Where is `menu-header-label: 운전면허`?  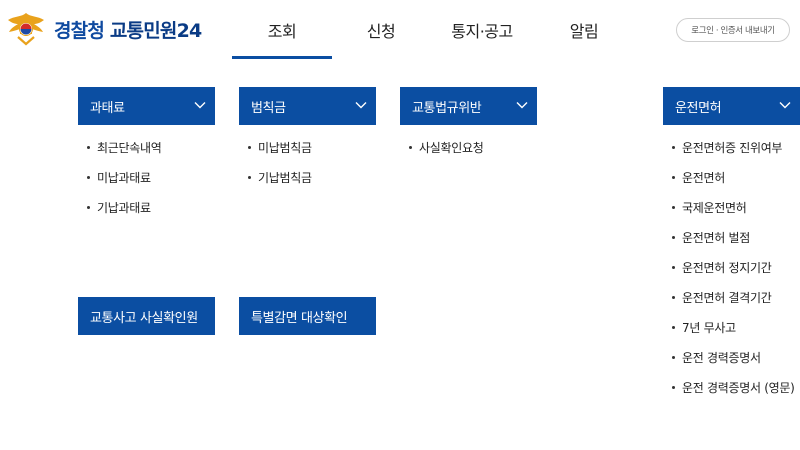 menu-header-label: 운전면허 is located at coordinates (698, 108).